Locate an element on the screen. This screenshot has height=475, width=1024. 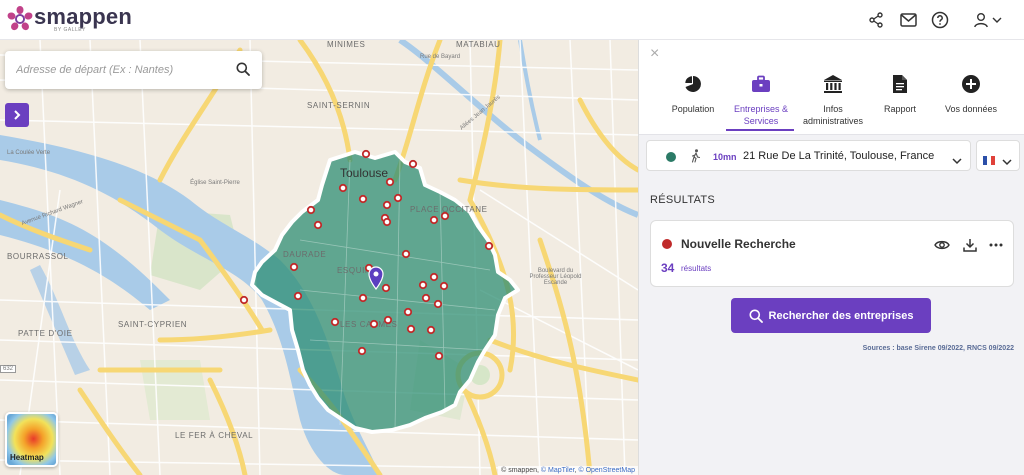
search-companies-button: Rechercher des entreprises is located at coordinates (831, 315).